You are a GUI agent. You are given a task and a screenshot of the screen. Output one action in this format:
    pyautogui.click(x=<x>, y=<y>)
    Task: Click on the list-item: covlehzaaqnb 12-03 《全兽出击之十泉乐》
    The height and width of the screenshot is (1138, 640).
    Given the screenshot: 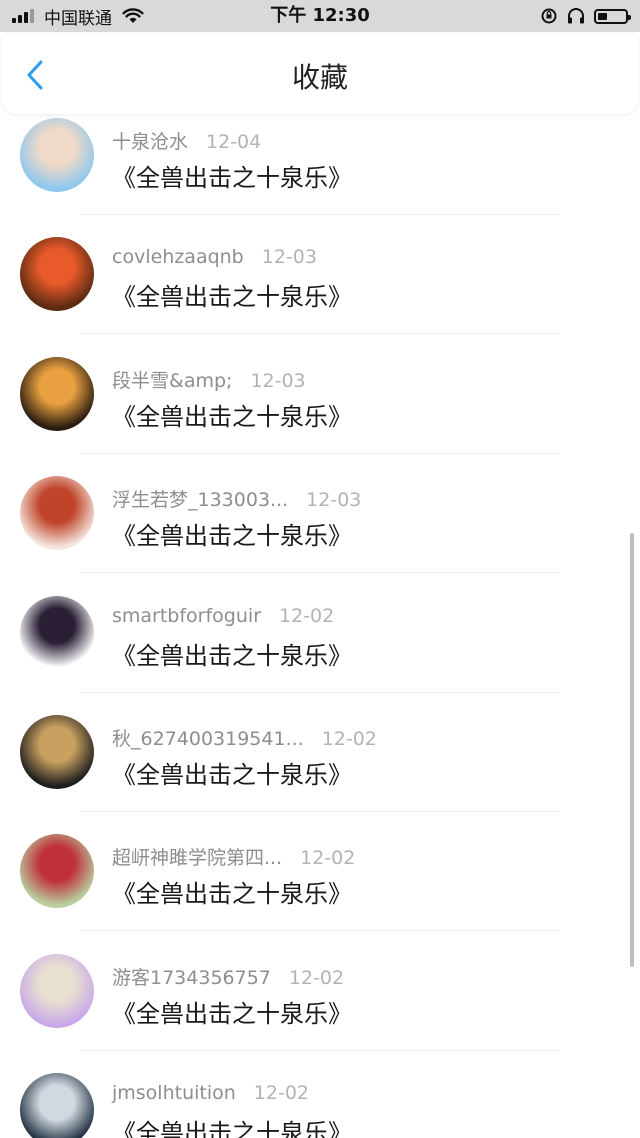 What is the action you would take?
    pyautogui.click(x=320, y=268)
    